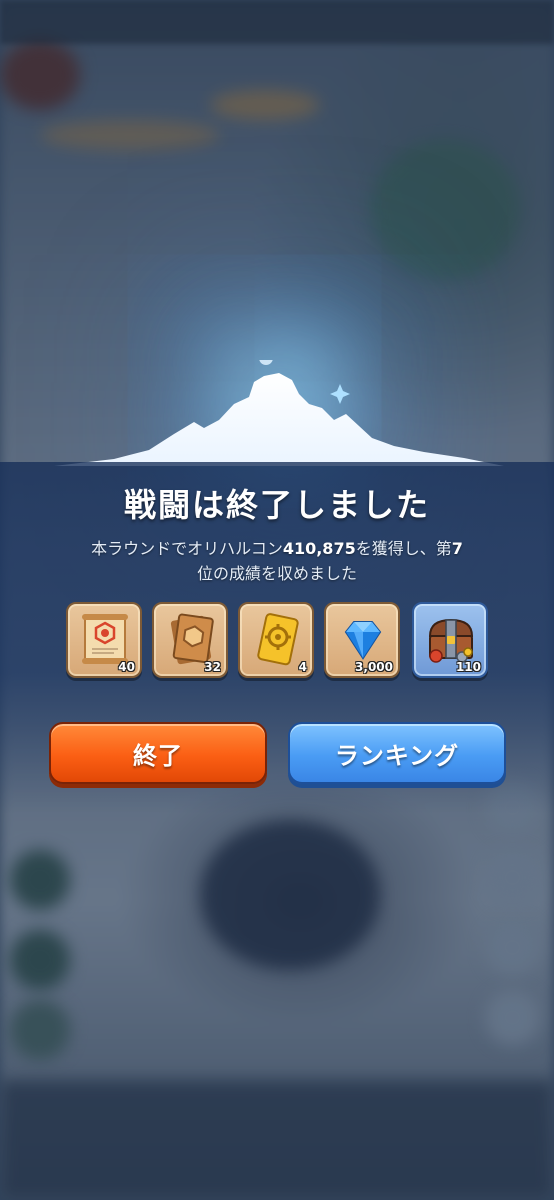  I want to click on reward-count: 32, so click(212, 667).